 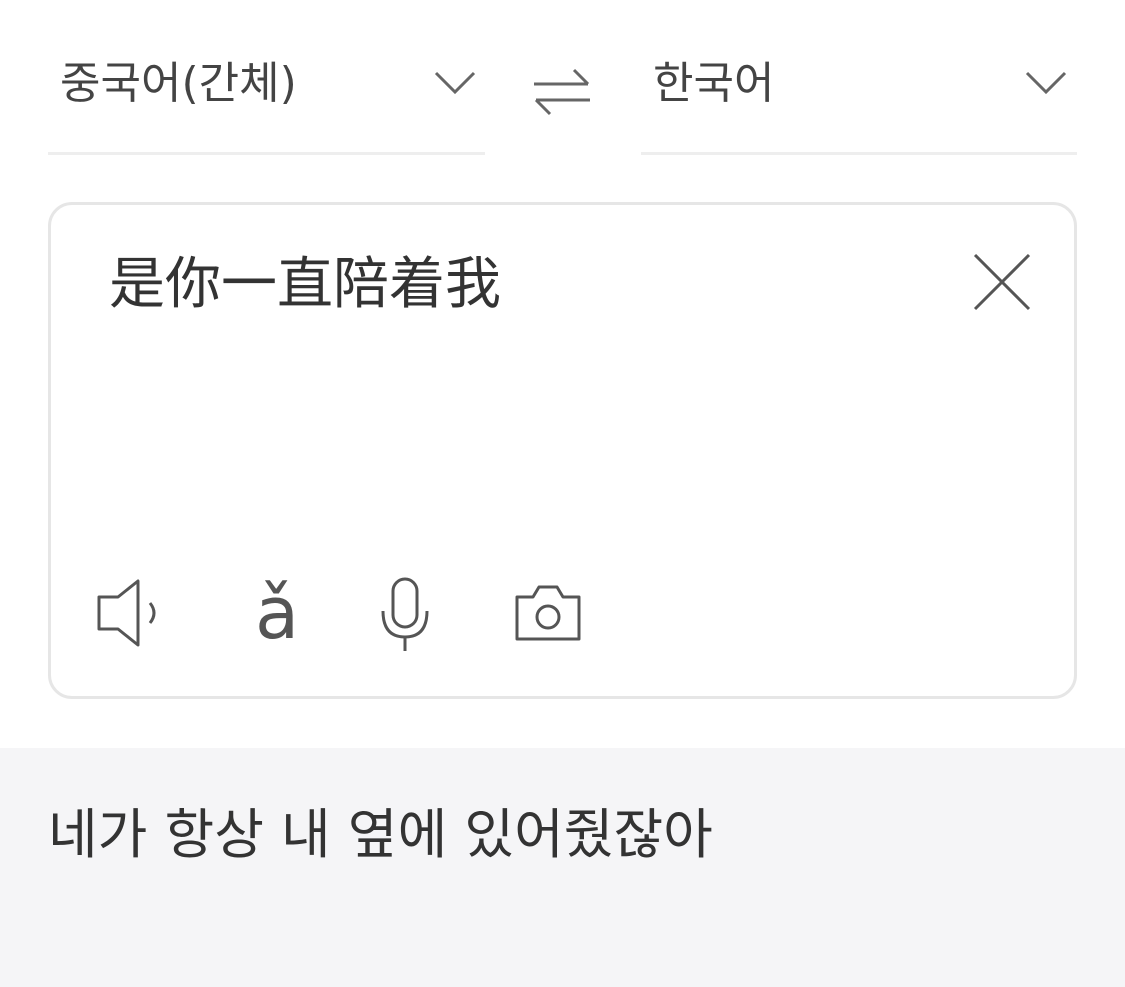 I want to click on swap-languages-icon, so click(x=562, y=90).